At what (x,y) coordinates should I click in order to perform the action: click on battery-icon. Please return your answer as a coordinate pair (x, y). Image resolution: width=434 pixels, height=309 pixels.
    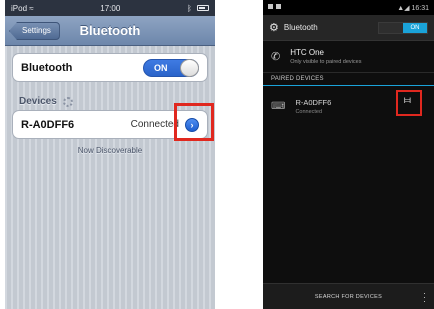
    Looking at the image, I should click on (203, 8).